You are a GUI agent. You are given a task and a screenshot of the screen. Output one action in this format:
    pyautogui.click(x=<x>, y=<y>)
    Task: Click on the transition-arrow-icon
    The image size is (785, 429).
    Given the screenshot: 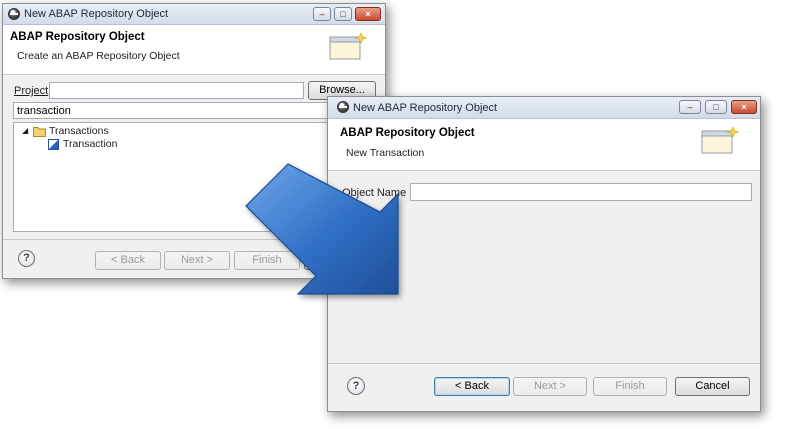 What is the action you would take?
    pyautogui.click(x=322, y=229)
    